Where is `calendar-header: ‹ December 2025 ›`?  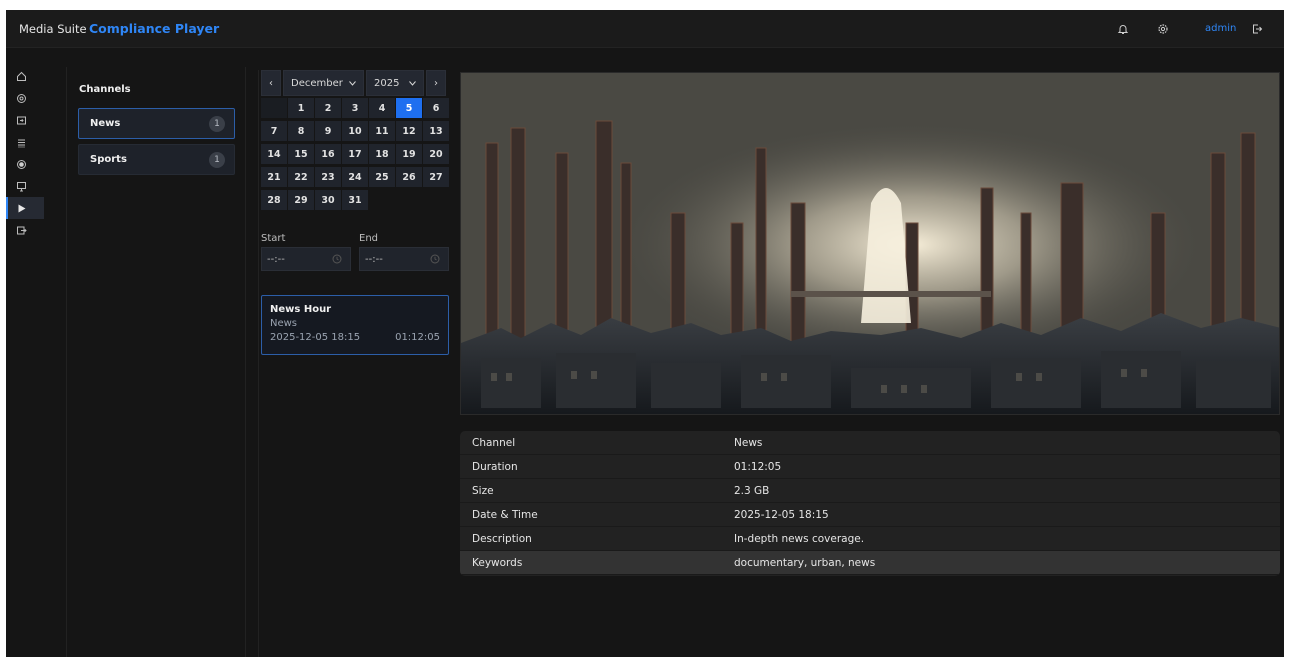 calendar-header: ‹ December 2025 › is located at coordinates (354, 83).